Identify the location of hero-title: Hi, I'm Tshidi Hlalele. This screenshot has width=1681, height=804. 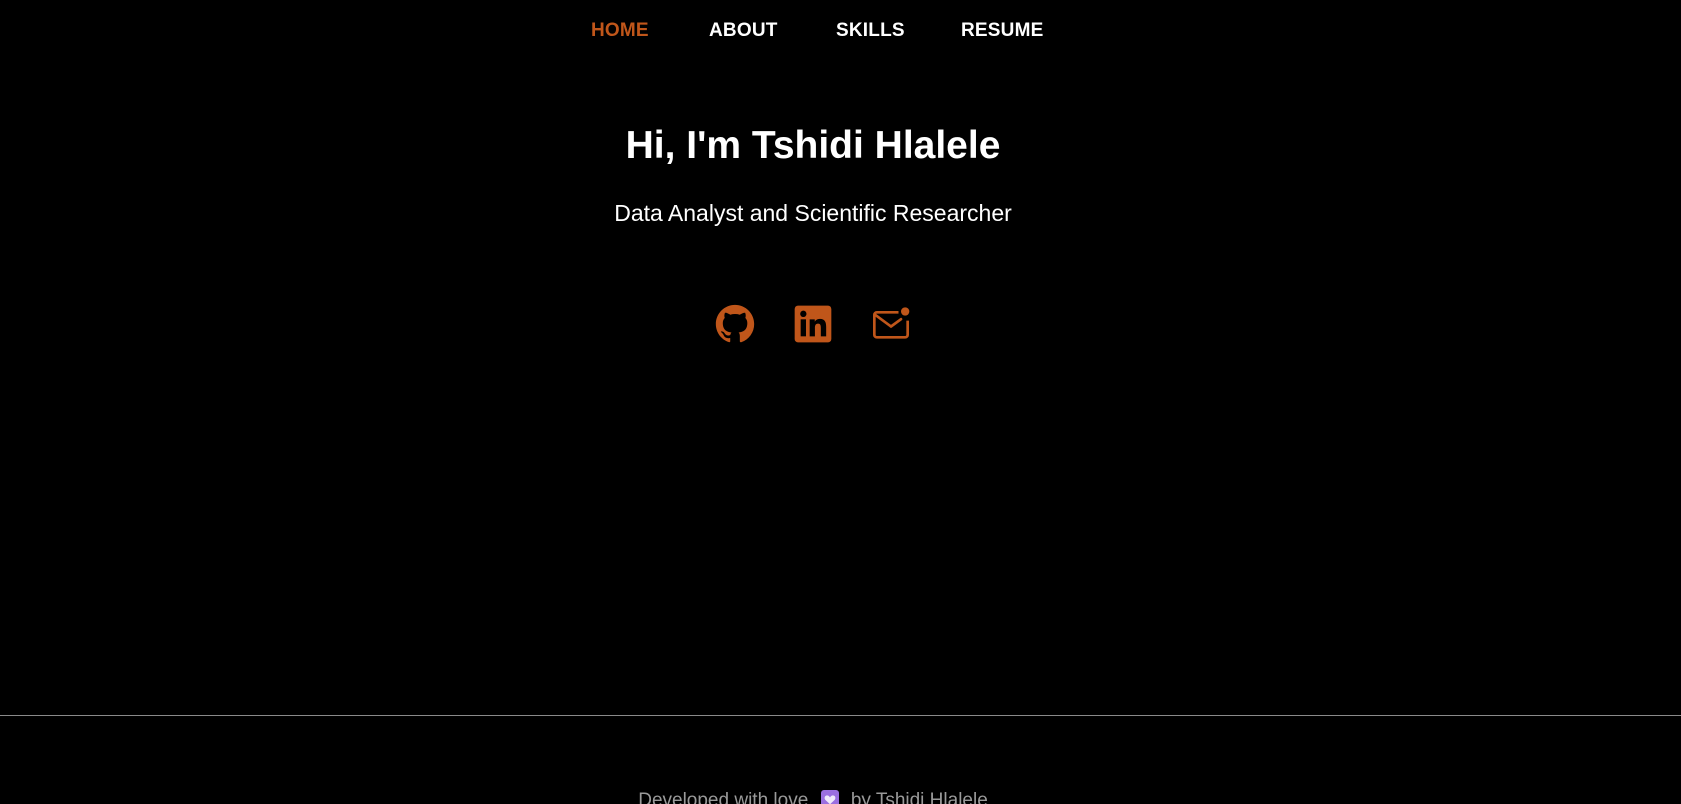
(813, 145).